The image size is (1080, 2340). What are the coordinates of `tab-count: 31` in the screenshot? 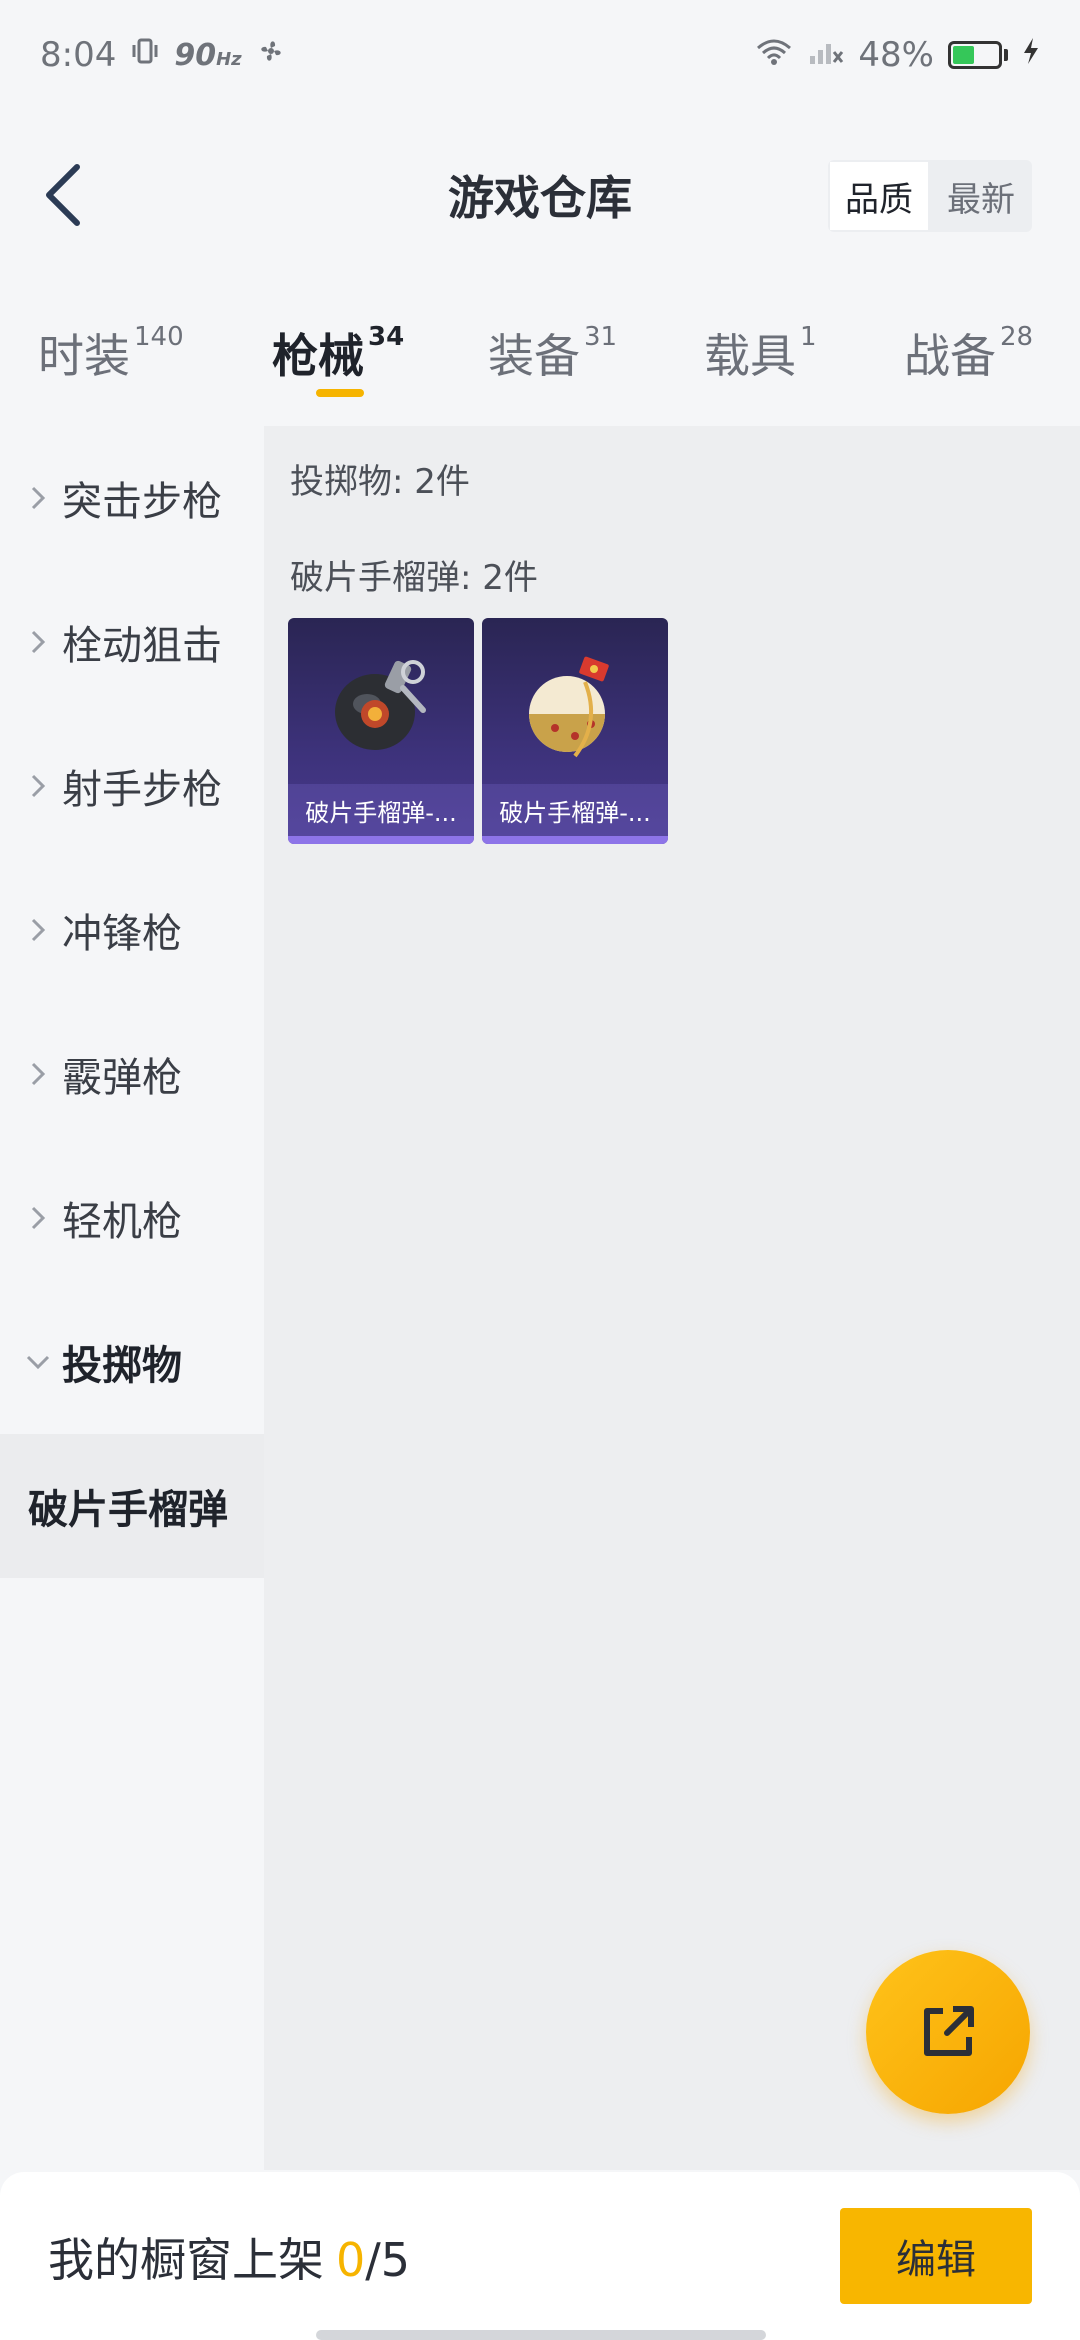 It's located at (601, 337).